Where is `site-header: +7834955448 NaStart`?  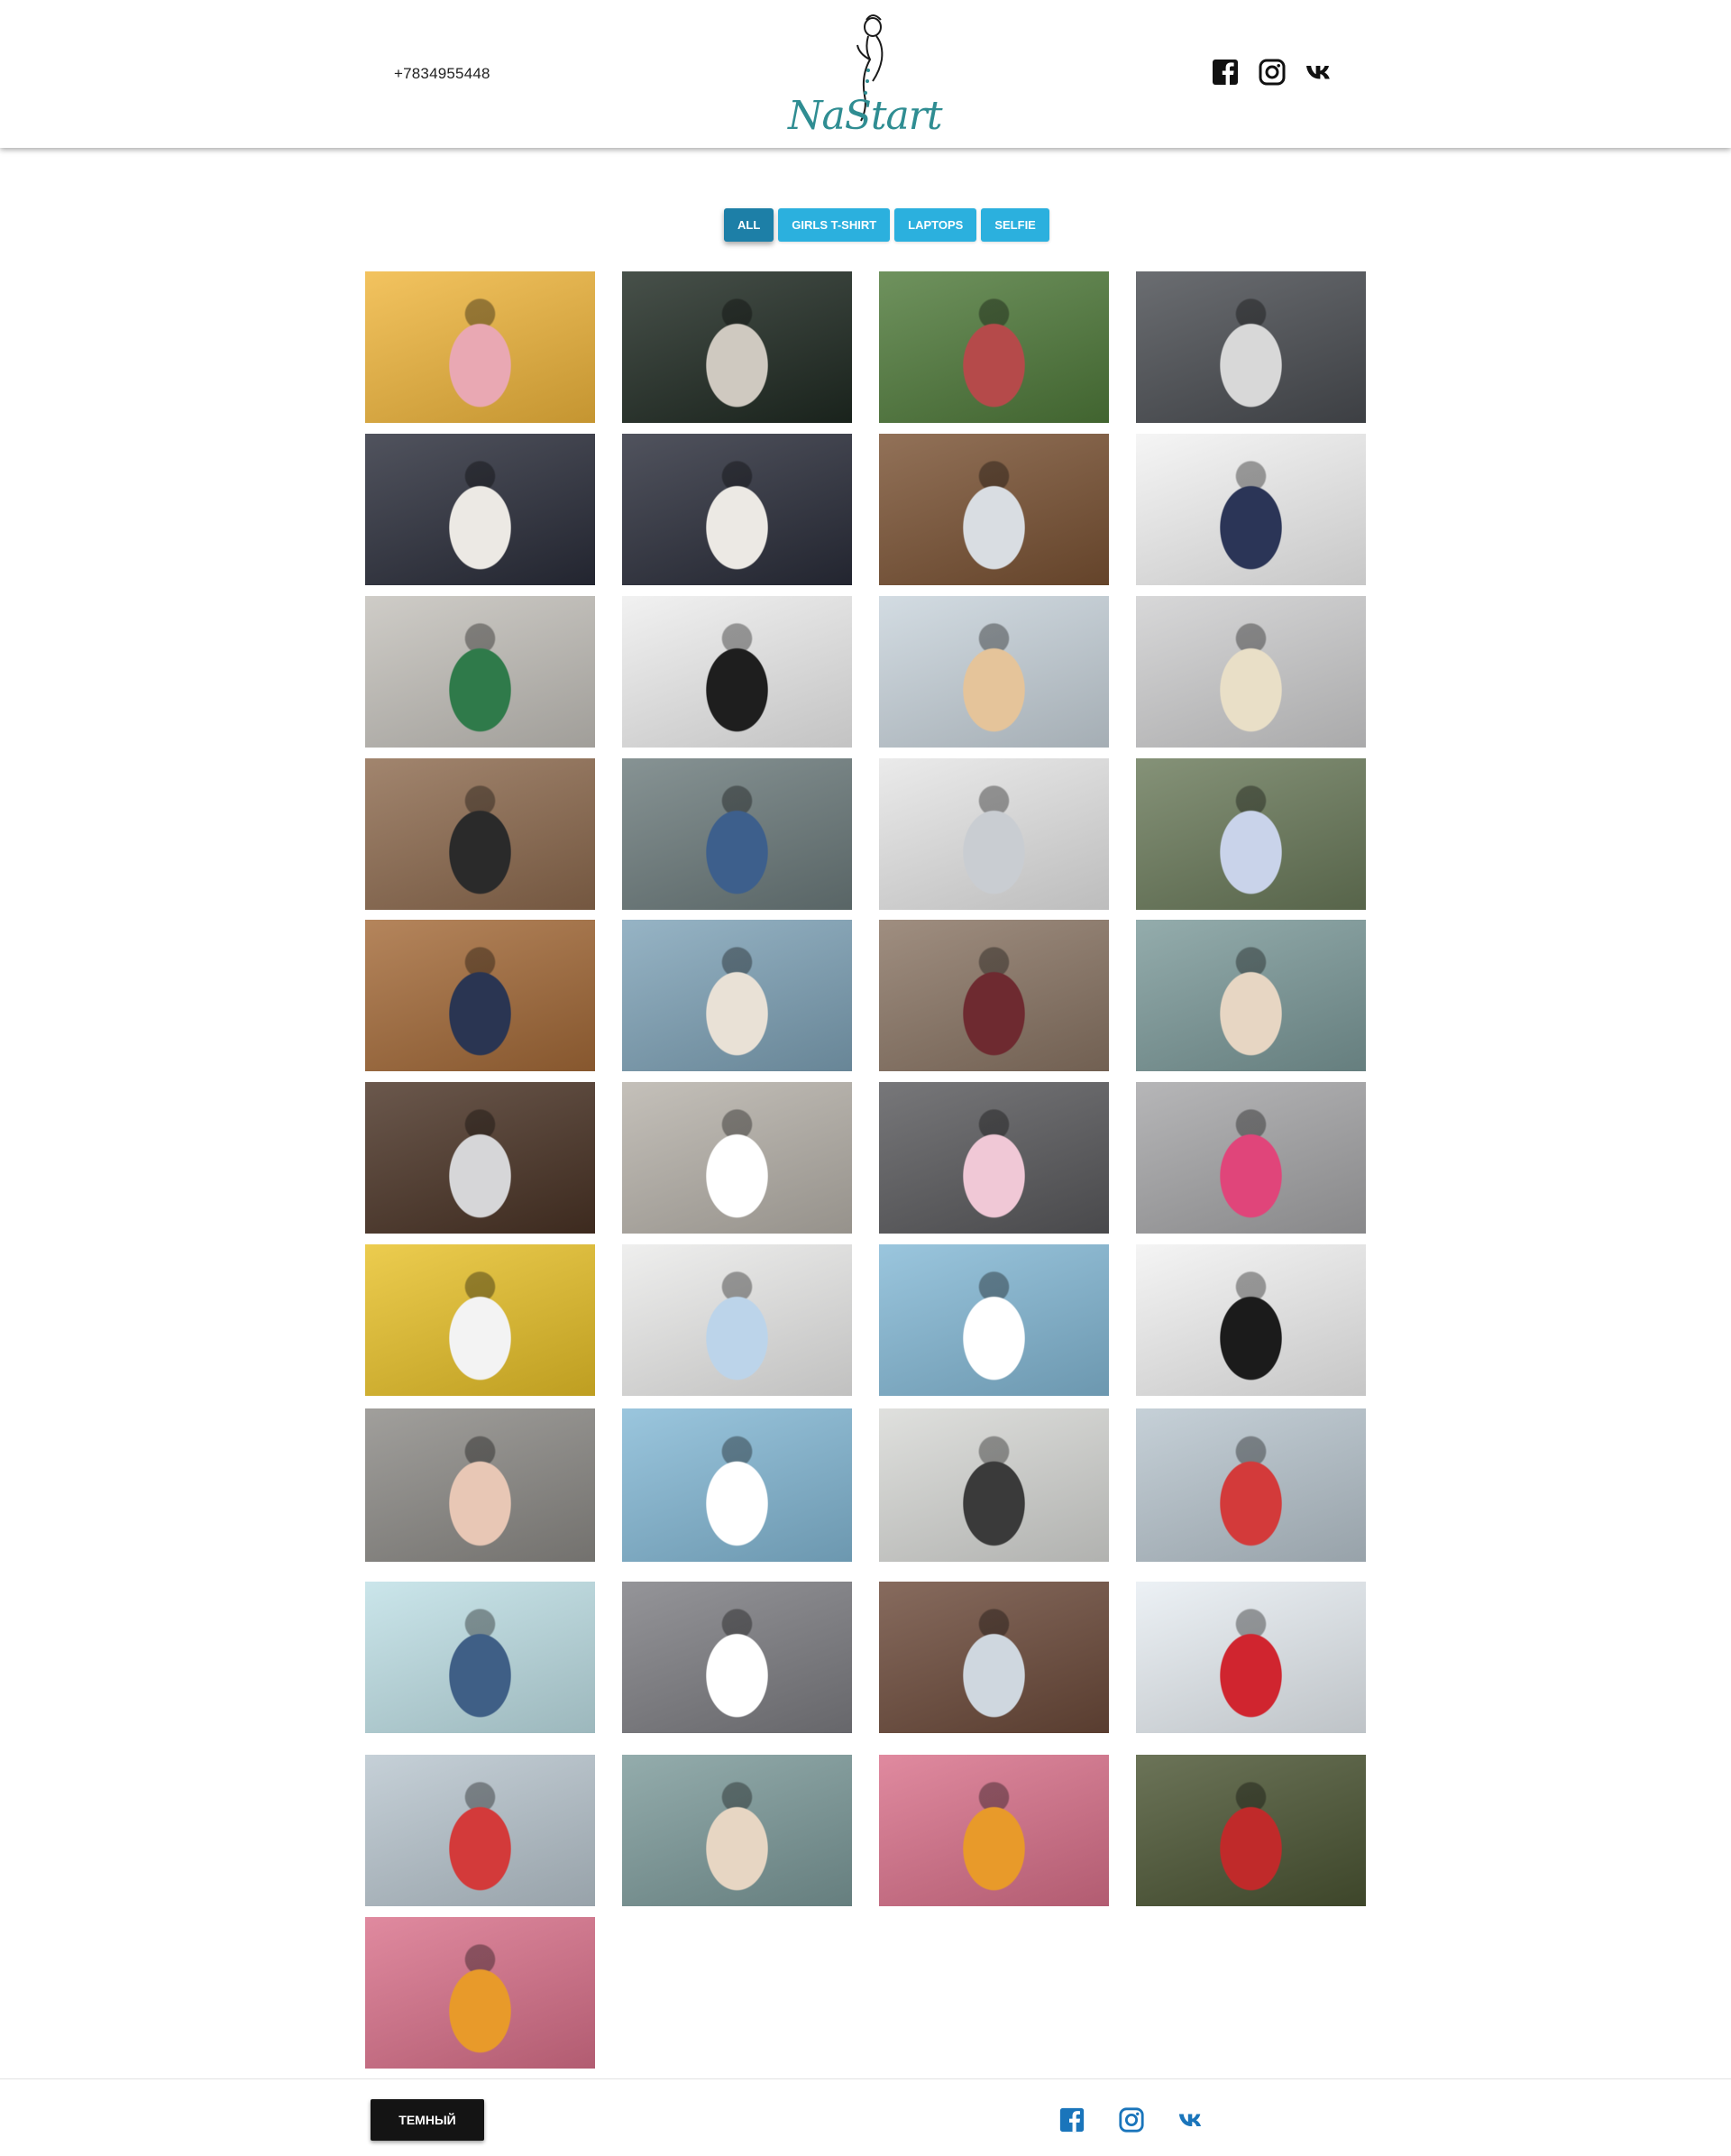 site-header: +7834955448 NaStart is located at coordinates (865, 74).